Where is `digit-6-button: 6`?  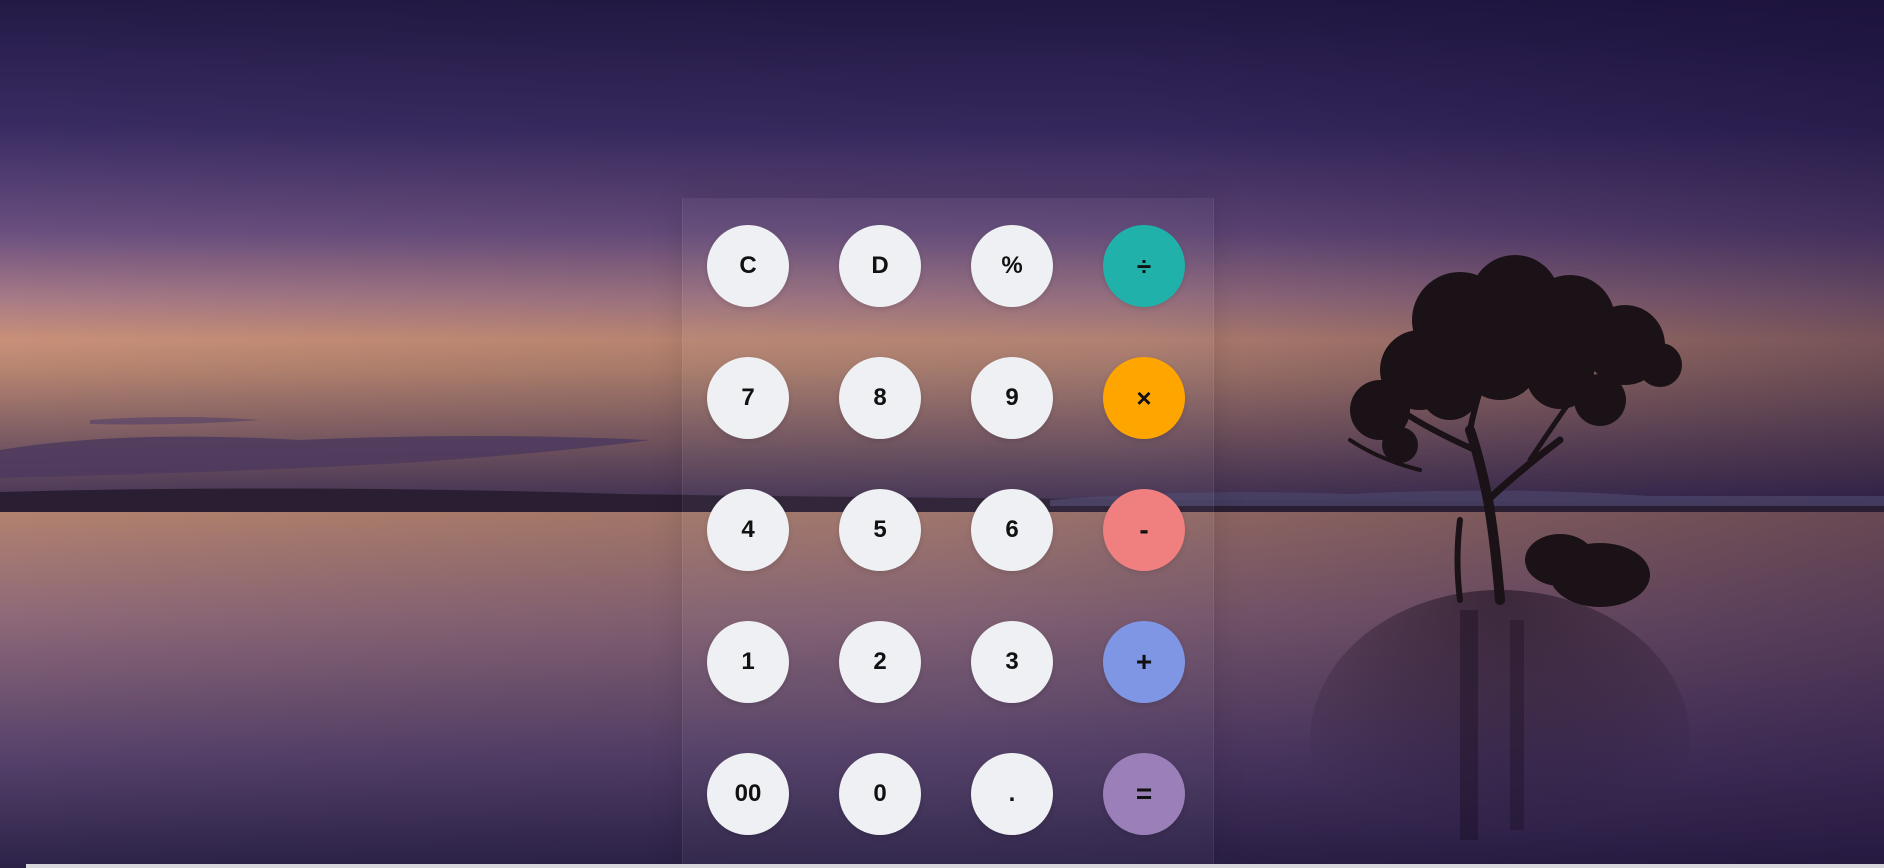 digit-6-button: 6 is located at coordinates (1012, 530).